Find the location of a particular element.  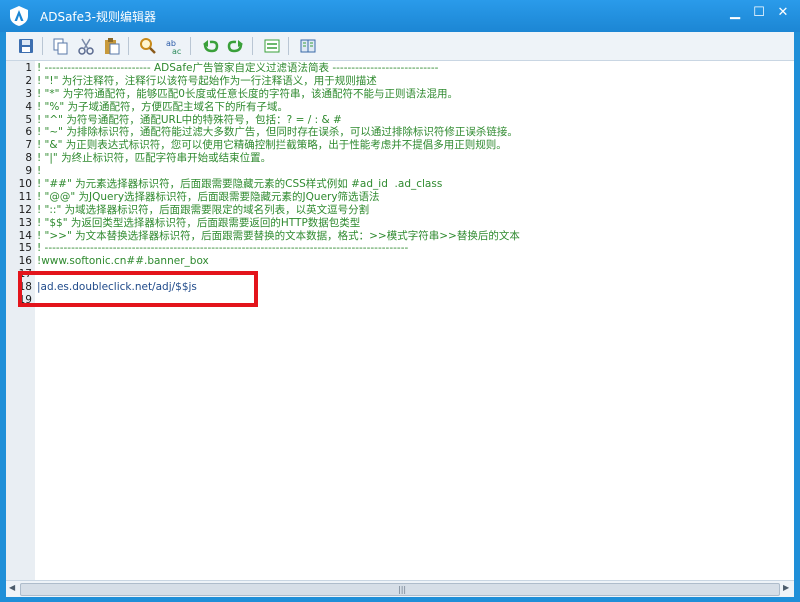

line-number: 3 is located at coordinates (28, 93).